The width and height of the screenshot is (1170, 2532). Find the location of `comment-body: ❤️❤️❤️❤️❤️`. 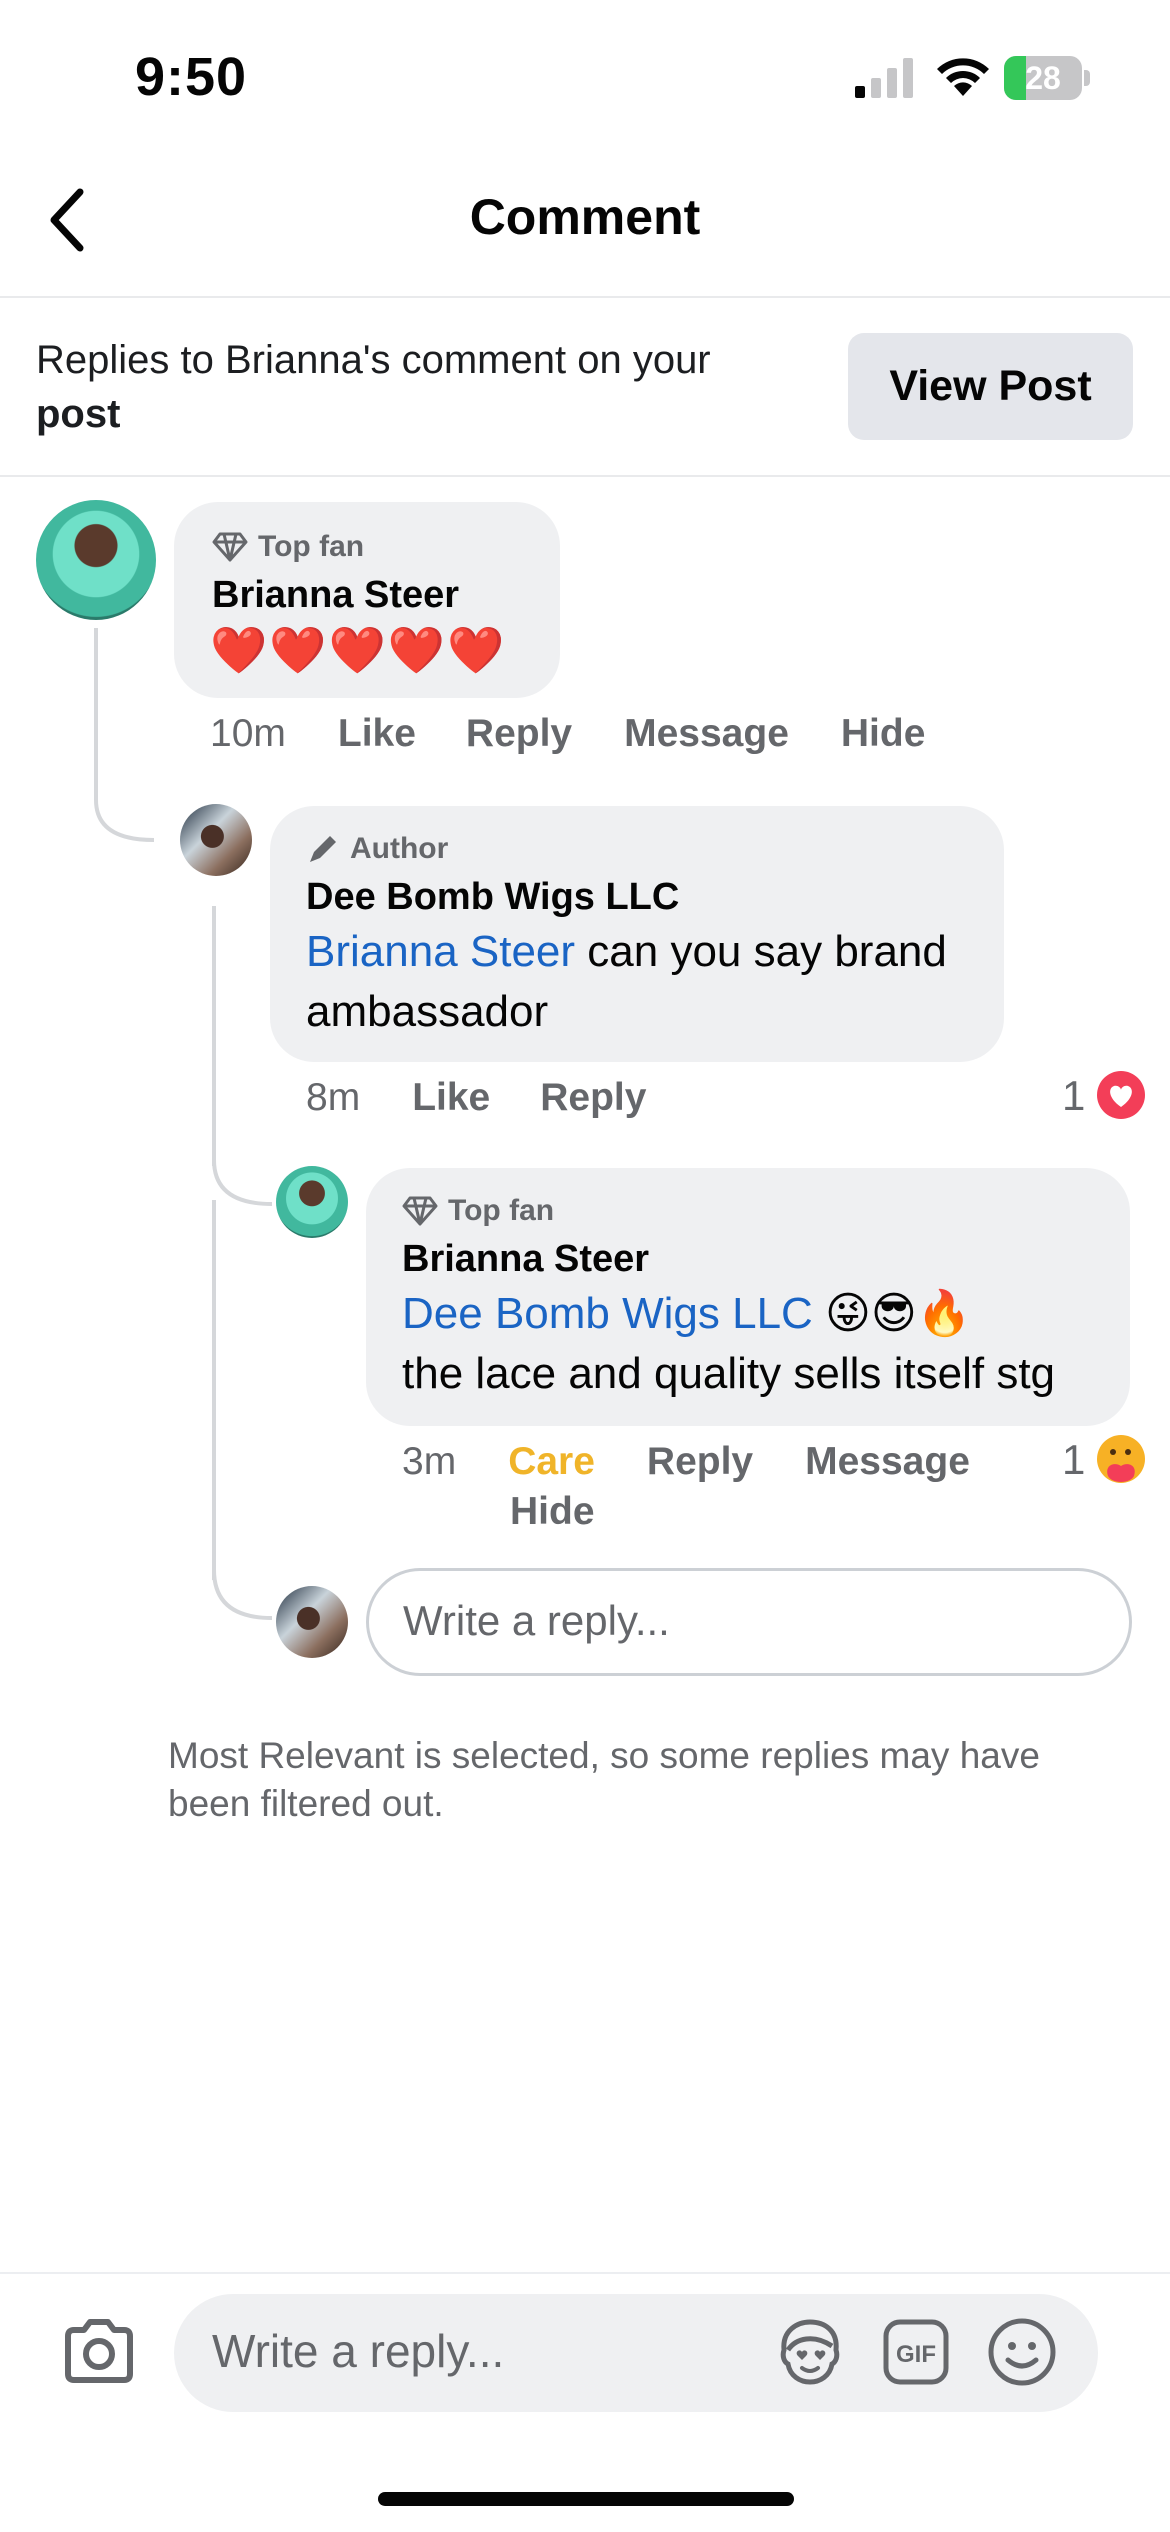

comment-body: ❤️❤️❤️❤️❤️ is located at coordinates (358, 650).